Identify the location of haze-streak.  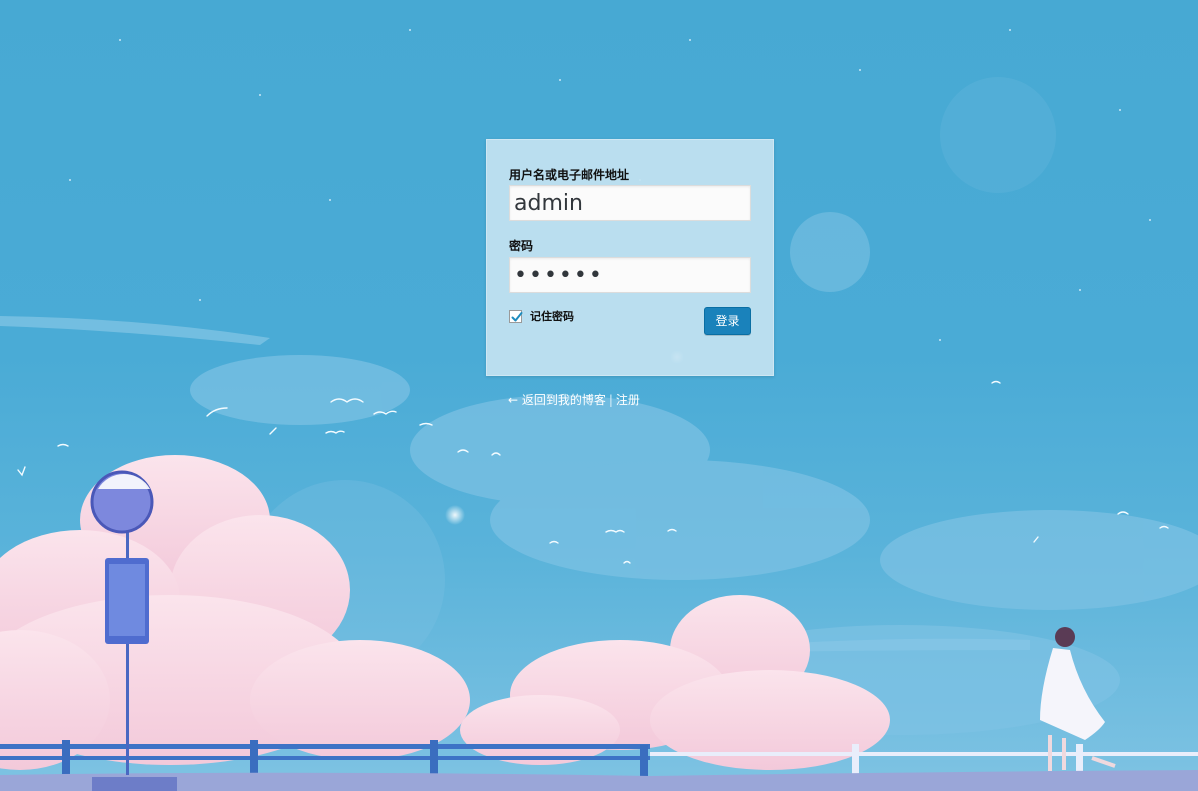
(135, 330).